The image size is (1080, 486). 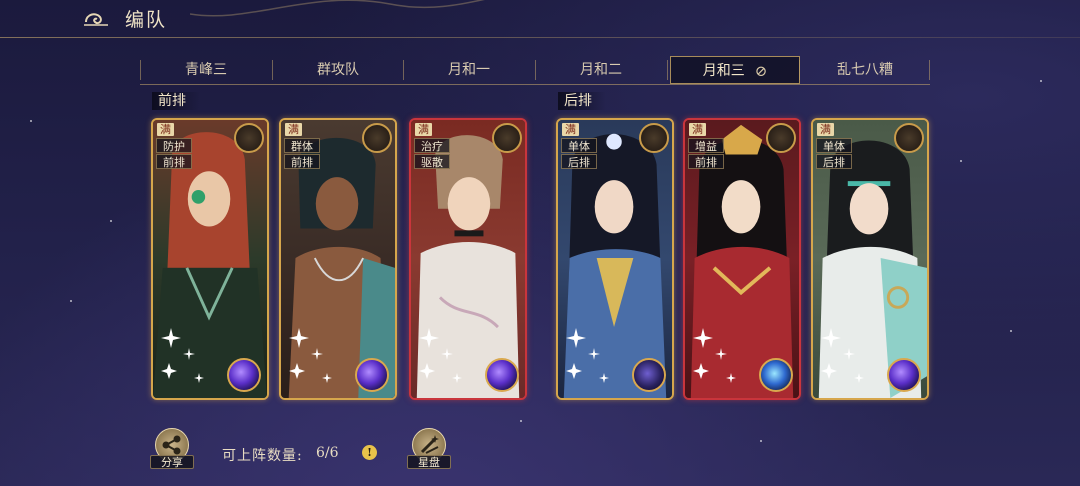 I want to click on page-title: 编队, so click(x=146, y=20).